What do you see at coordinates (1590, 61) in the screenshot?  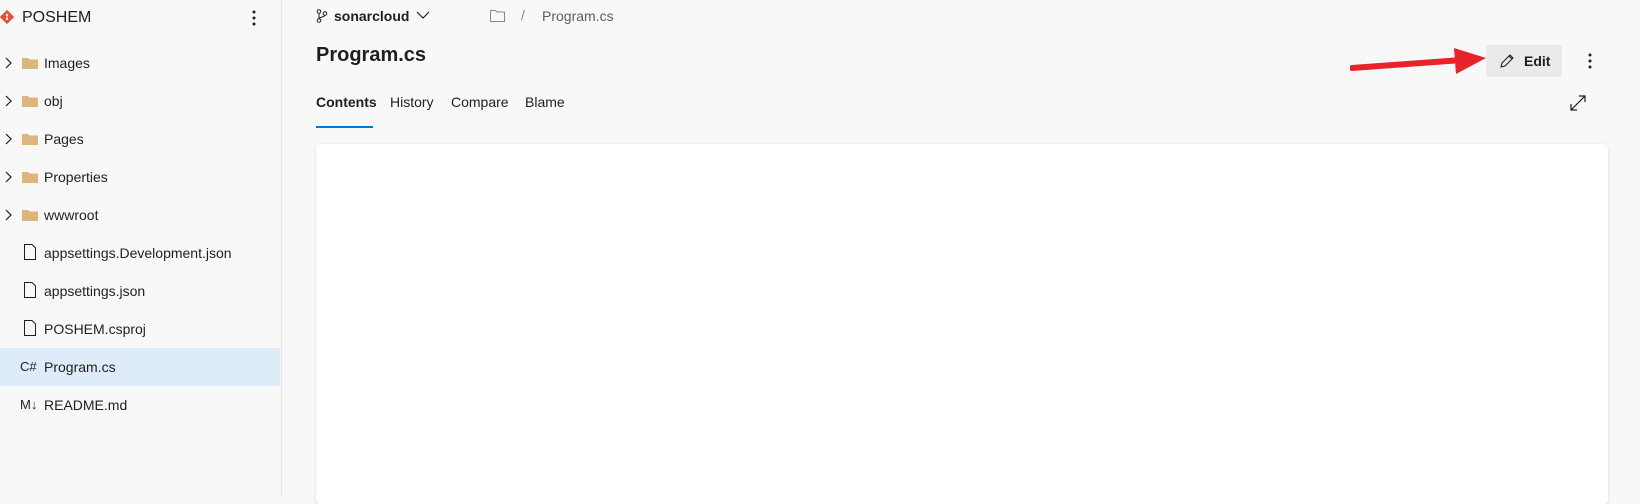 I see `more-actions-icon` at bounding box center [1590, 61].